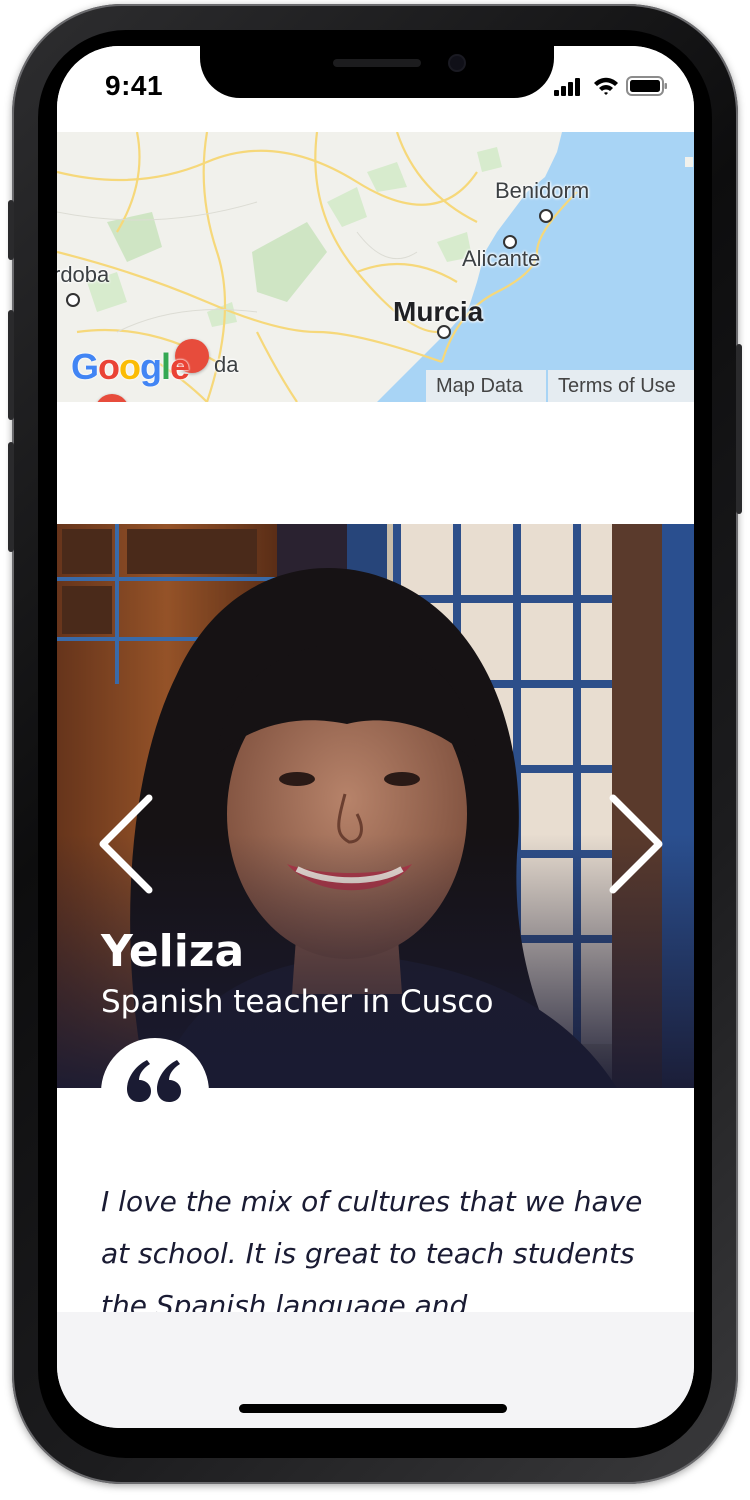 This screenshot has width=750, height=1500. Describe the element at coordinates (621, 386) in the screenshot. I see `terms-of-use-link: Terms of Use` at that location.